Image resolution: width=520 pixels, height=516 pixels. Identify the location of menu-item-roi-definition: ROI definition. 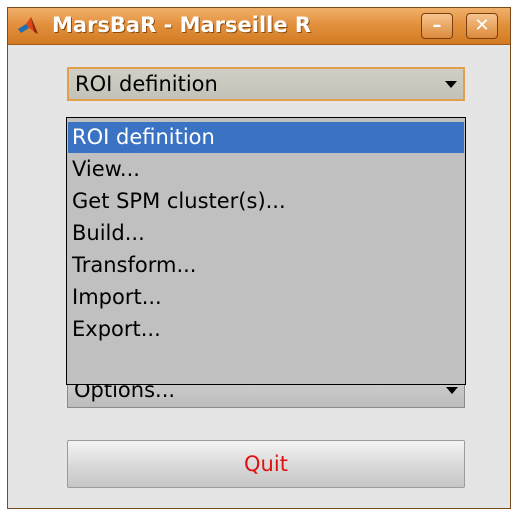
(266, 137).